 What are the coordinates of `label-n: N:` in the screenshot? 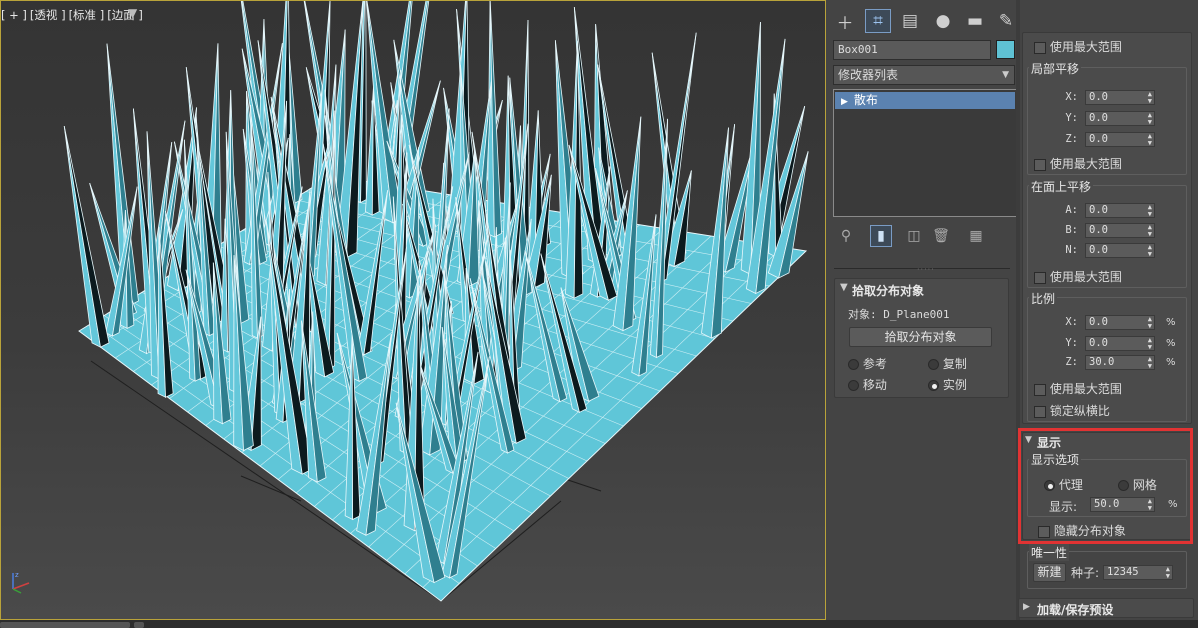 It's located at (1071, 250).